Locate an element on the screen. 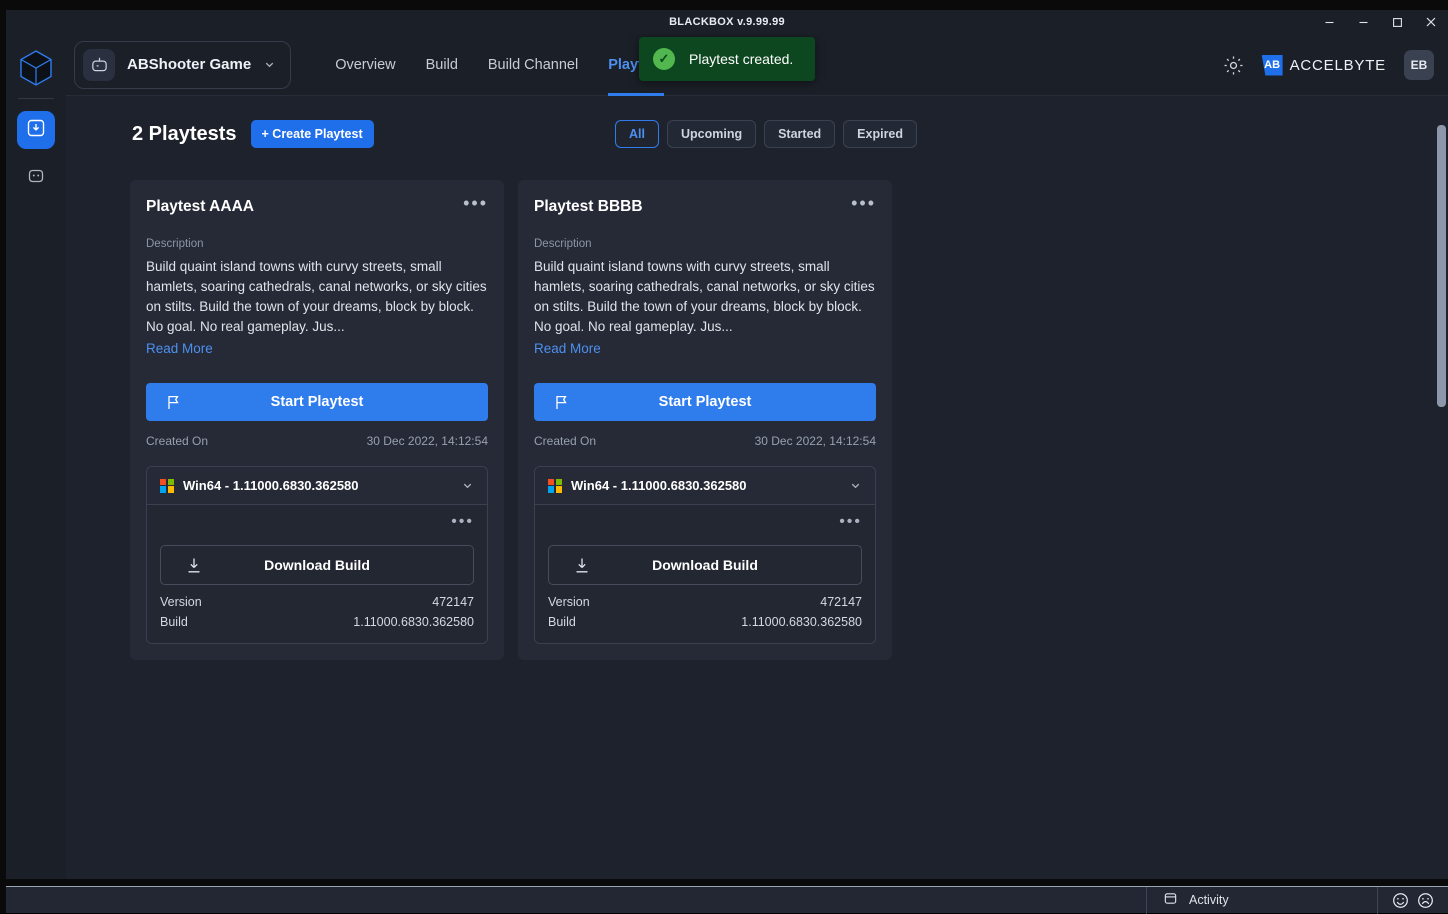 The image size is (1448, 914). avatar: EB is located at coordinates (1419, 65).